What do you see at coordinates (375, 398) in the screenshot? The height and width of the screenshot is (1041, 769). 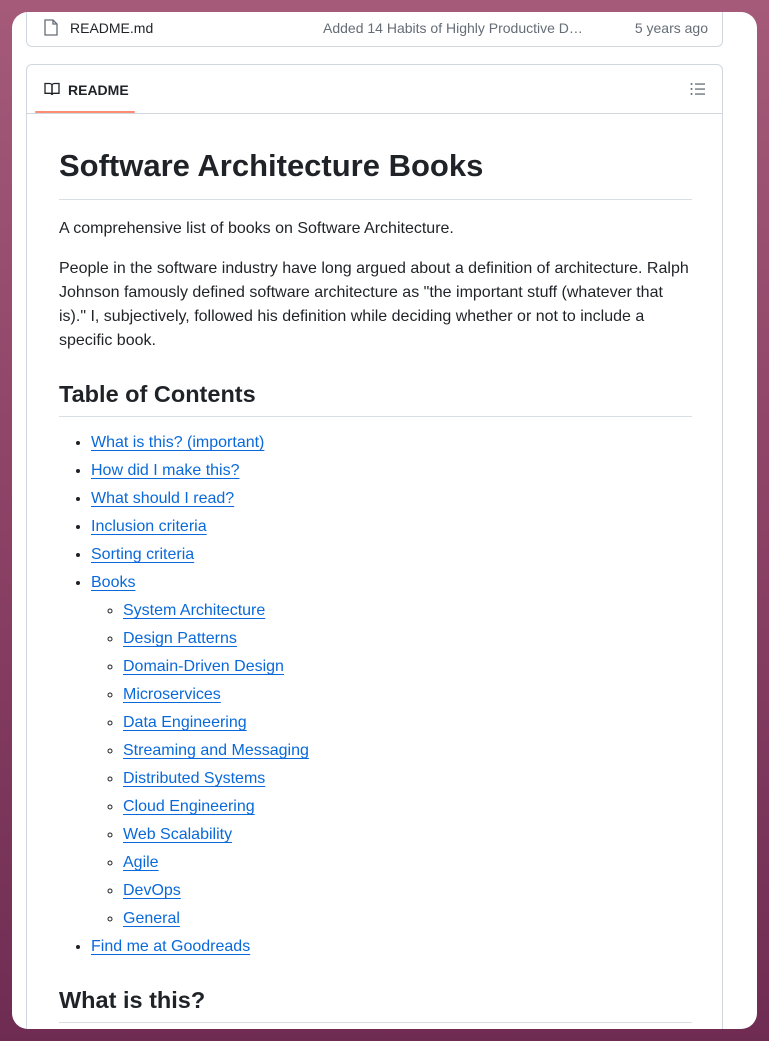 I see `toc-heading: Table of Contents` at bounding box center [375, 398].